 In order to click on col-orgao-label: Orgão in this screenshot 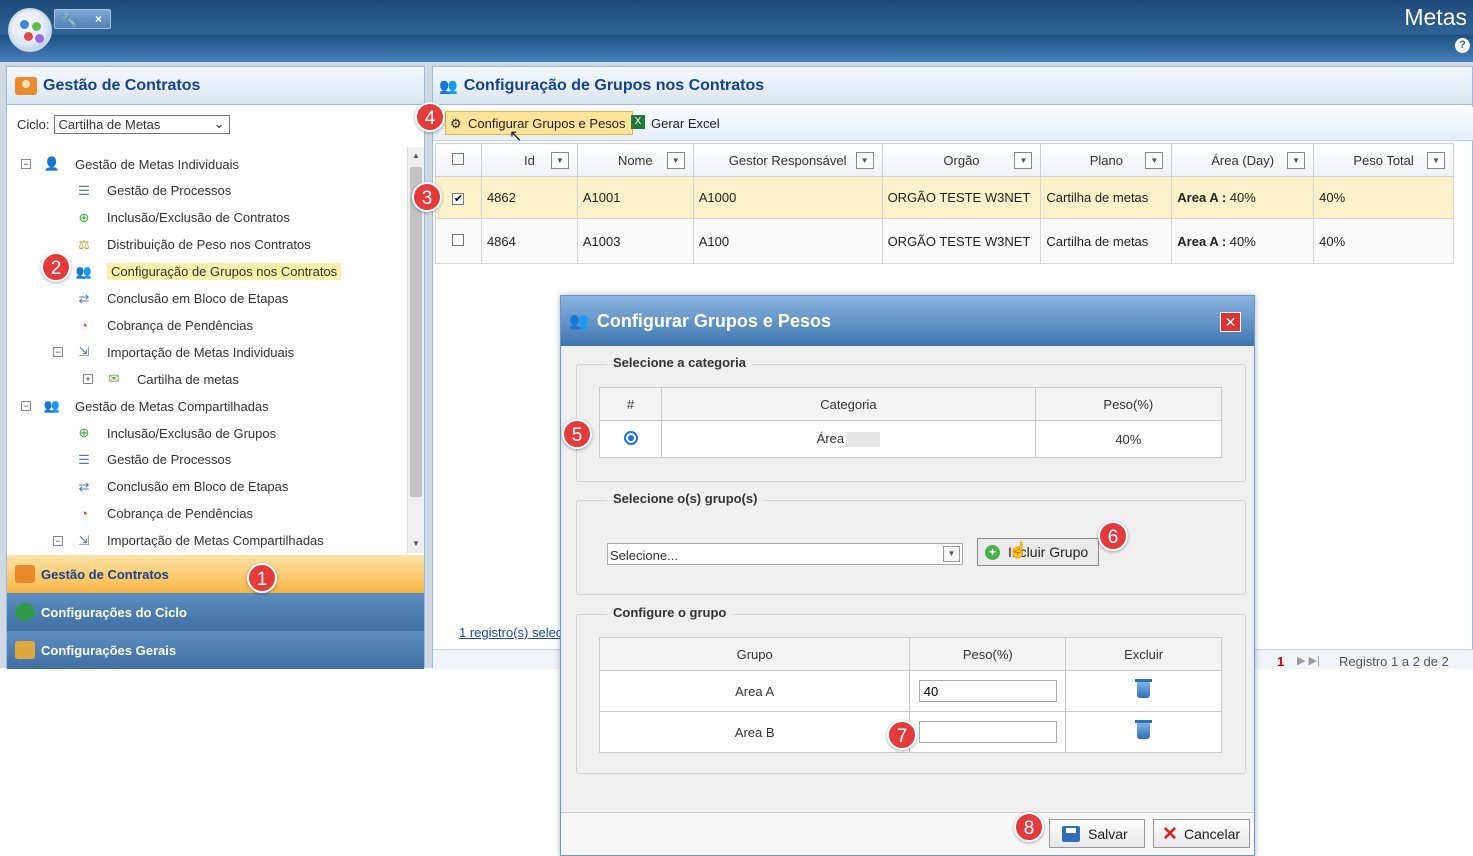, I will do `click(961, 160)`.